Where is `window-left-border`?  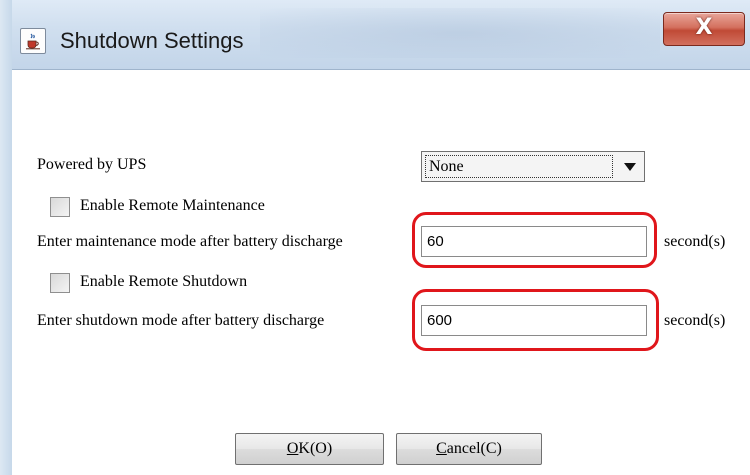
window-left-border is located at coordinates (6, 237).